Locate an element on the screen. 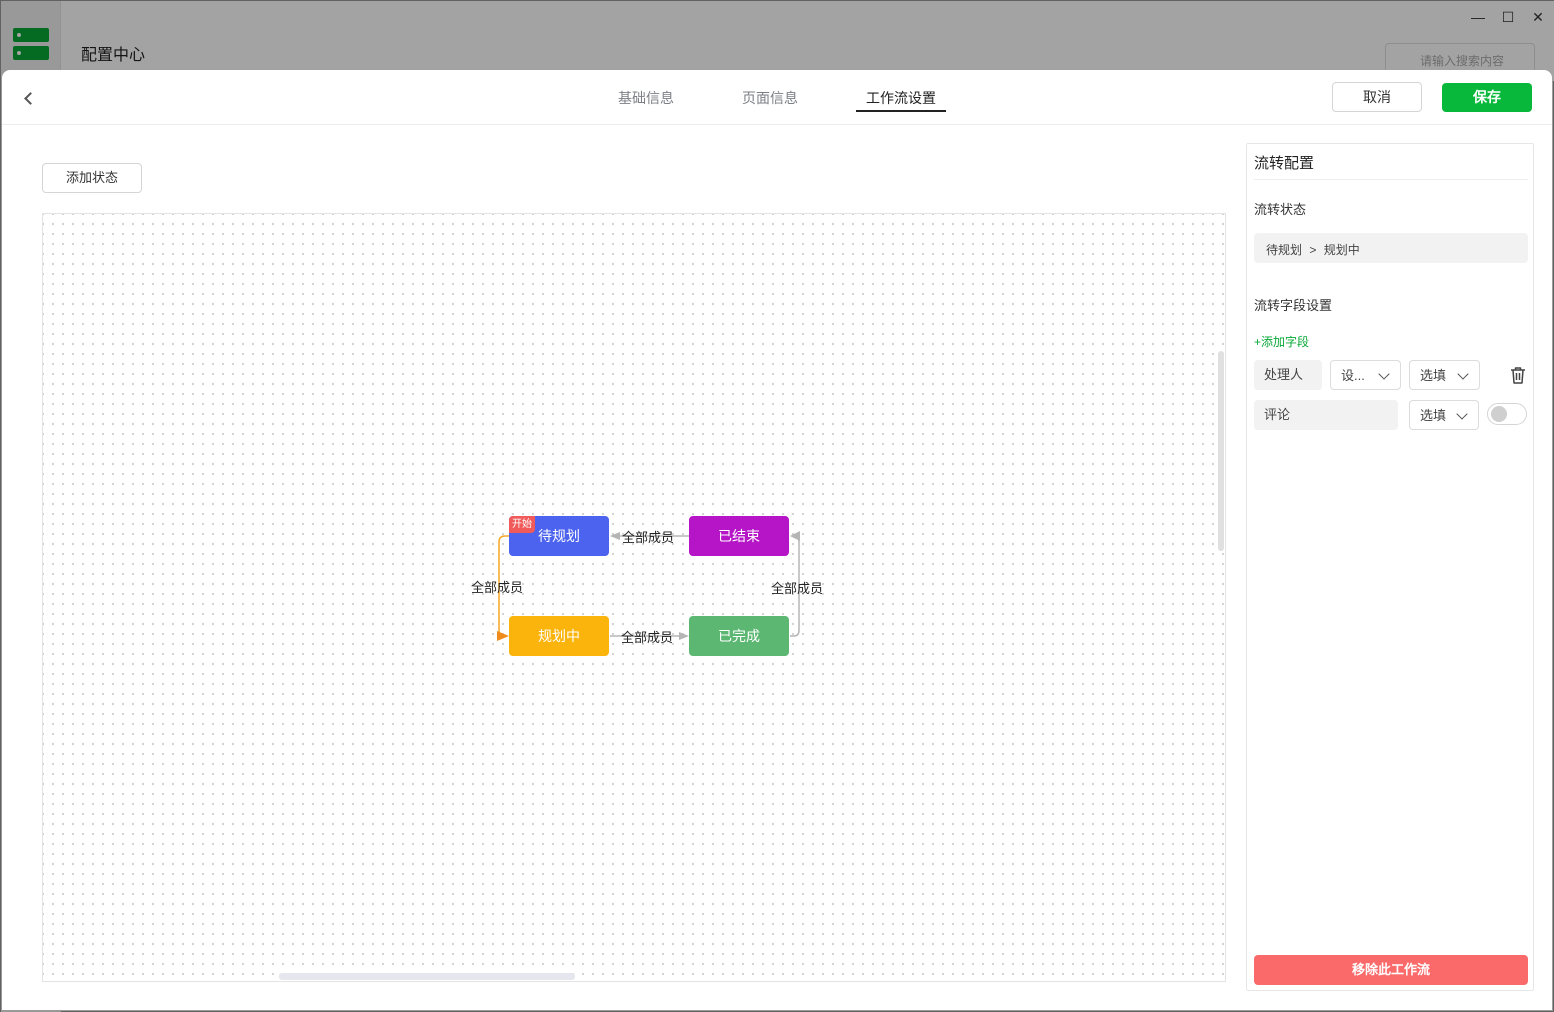  transition-to: 规划中 is located at coordinates (1341, 250).